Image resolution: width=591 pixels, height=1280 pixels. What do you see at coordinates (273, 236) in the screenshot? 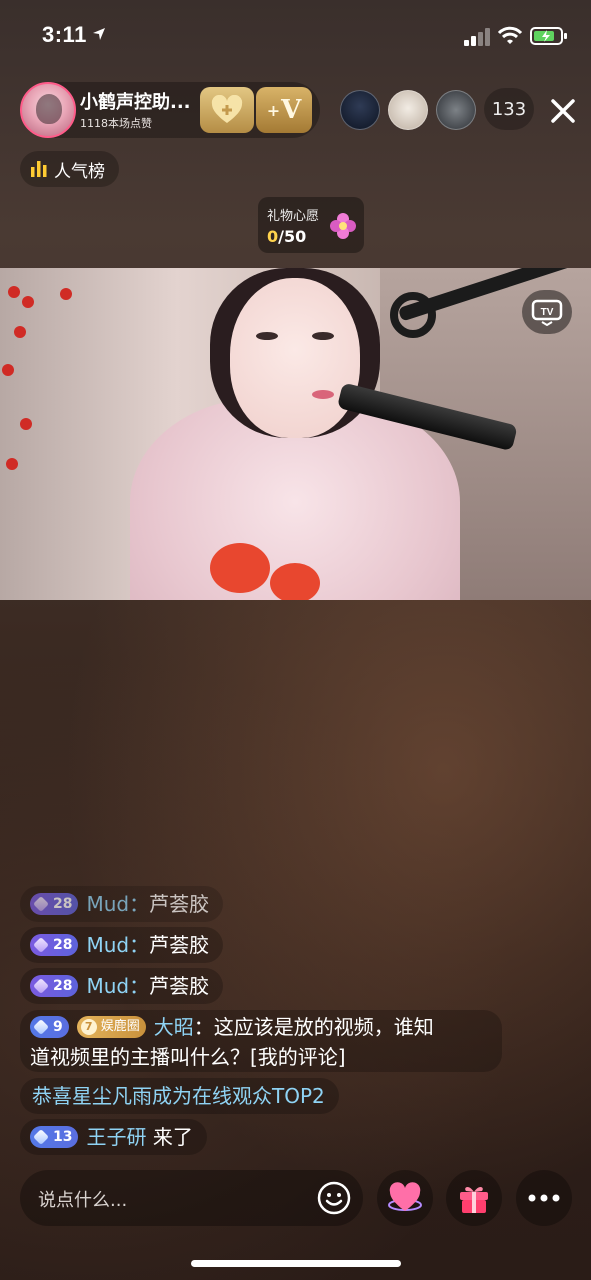
I see `gift-wish-current: 0` at bounding box center [273, 236].